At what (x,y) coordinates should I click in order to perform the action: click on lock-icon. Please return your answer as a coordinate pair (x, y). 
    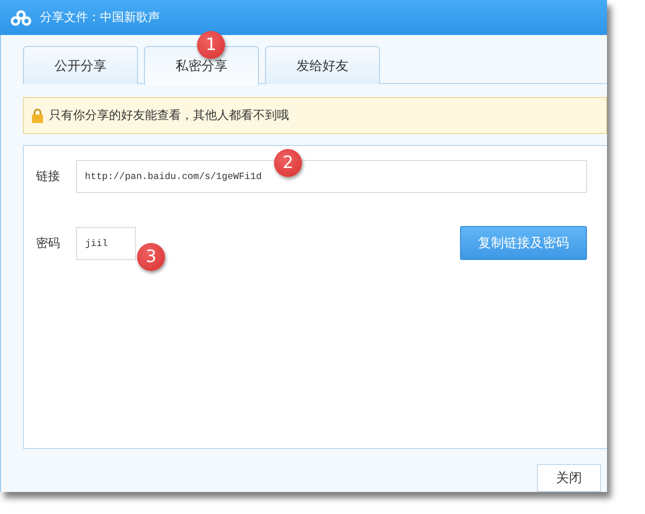
    Looking at the image, I should click on (37, 115).